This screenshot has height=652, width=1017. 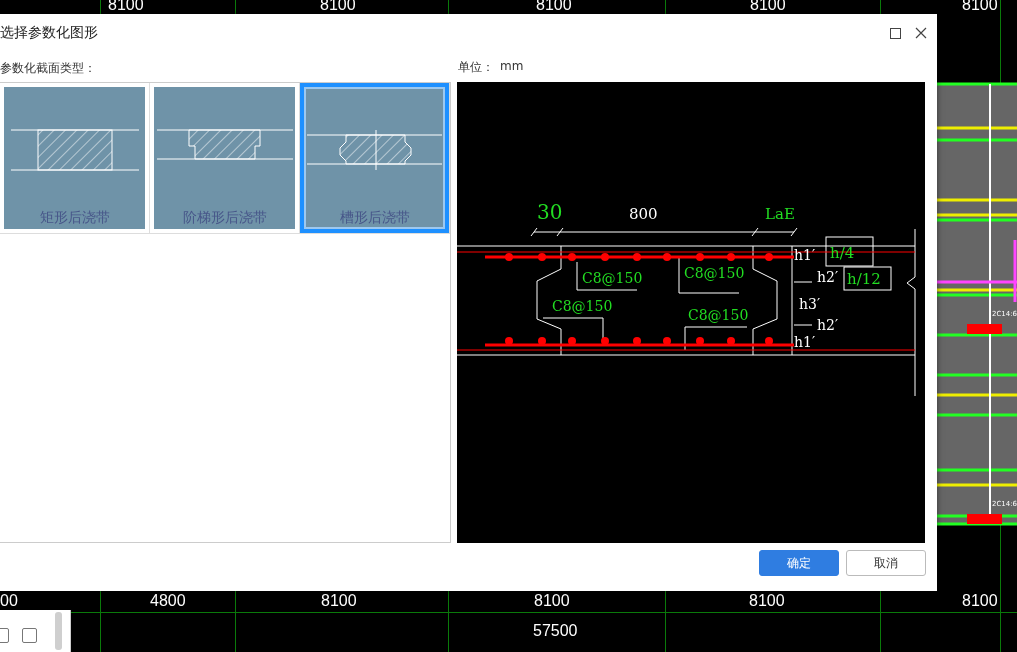 I want to click on total-dimension-label: 57500, so click(x=555, y=631).